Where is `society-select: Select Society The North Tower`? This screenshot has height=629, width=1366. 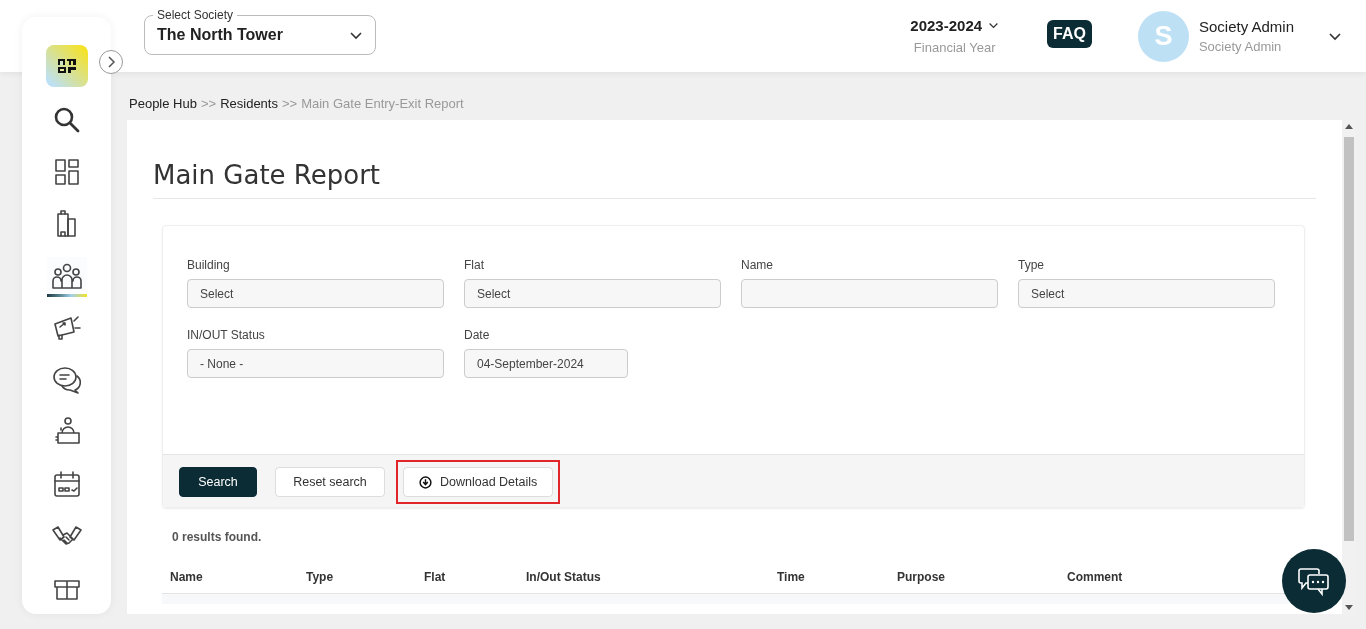
society-select: Select Society The North Tower is located at coordinates (260, 31).